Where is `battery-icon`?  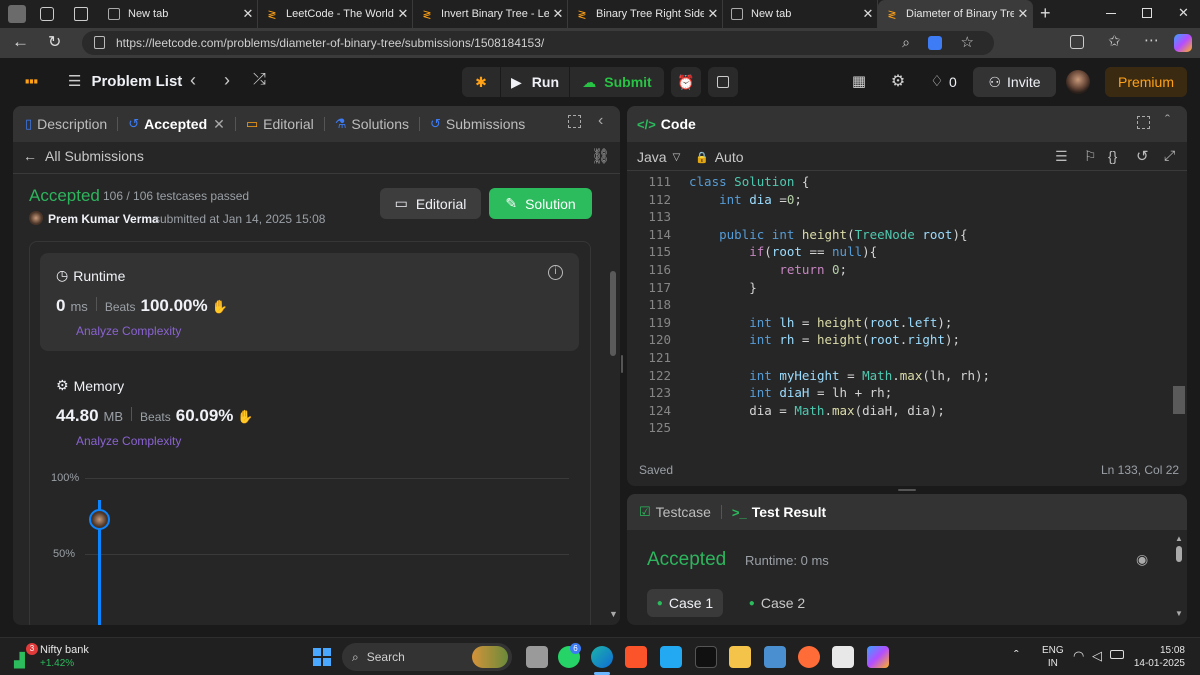 battery-icon is located at coordinates (1117, 654).